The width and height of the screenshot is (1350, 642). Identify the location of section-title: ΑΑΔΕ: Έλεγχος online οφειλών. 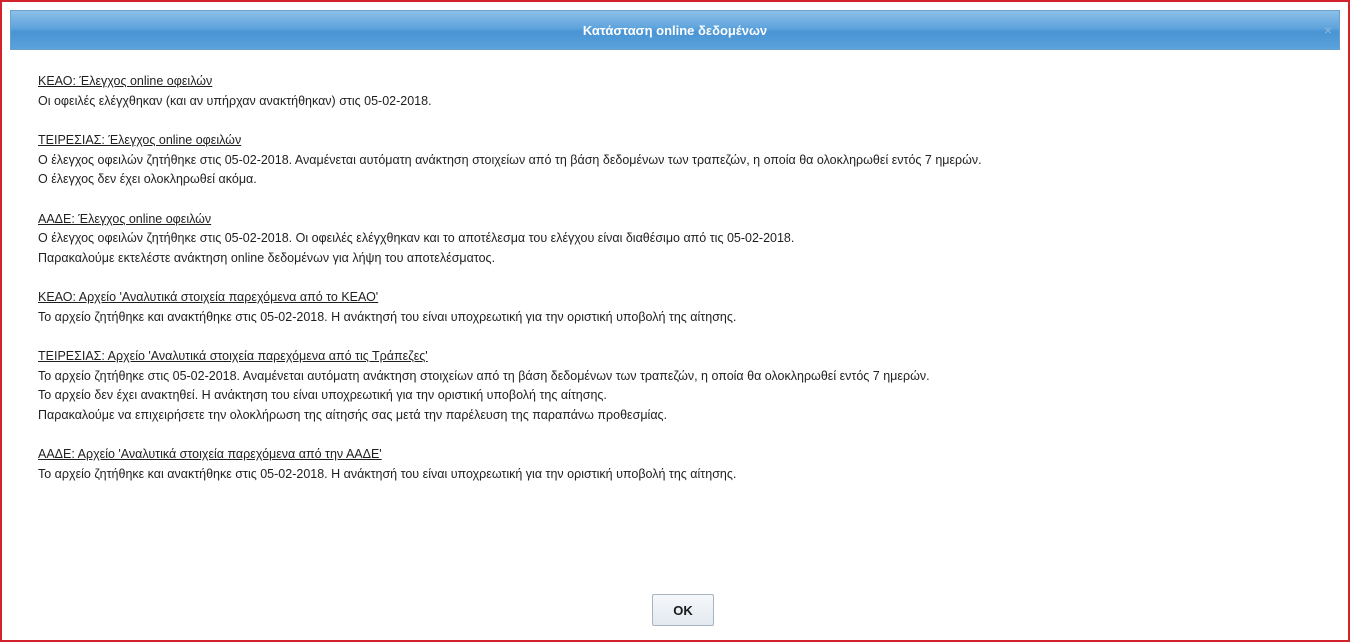
(125, 218).